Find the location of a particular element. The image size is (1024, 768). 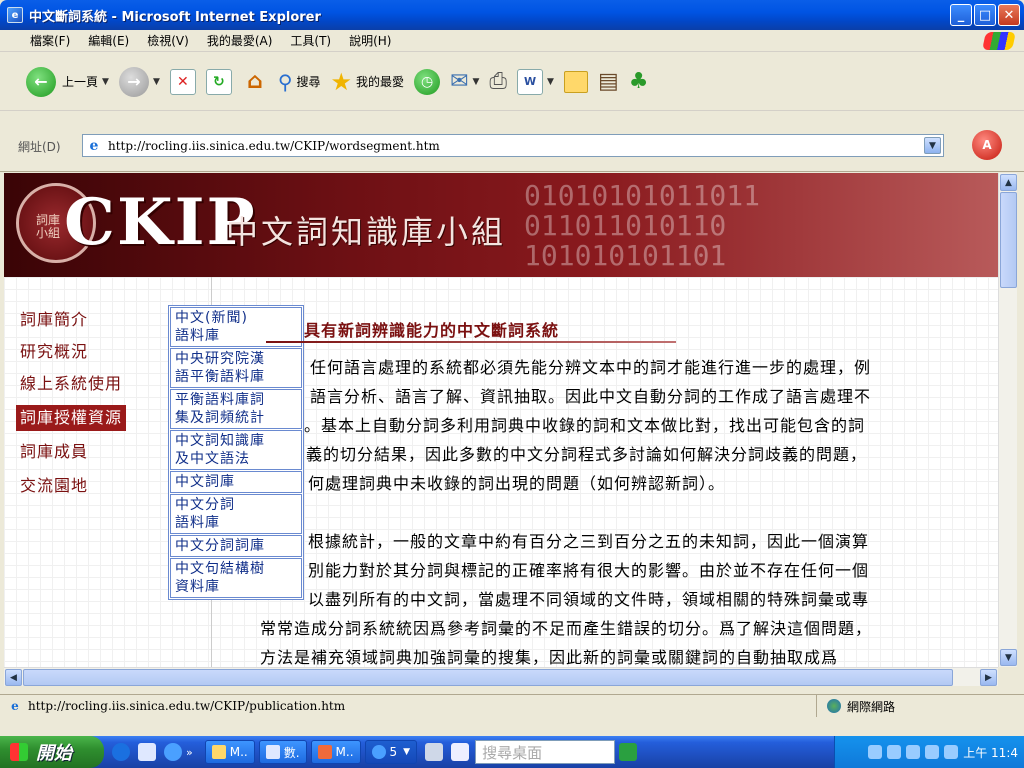

edit-button: W ▼ is located at coordinates (535, 81).